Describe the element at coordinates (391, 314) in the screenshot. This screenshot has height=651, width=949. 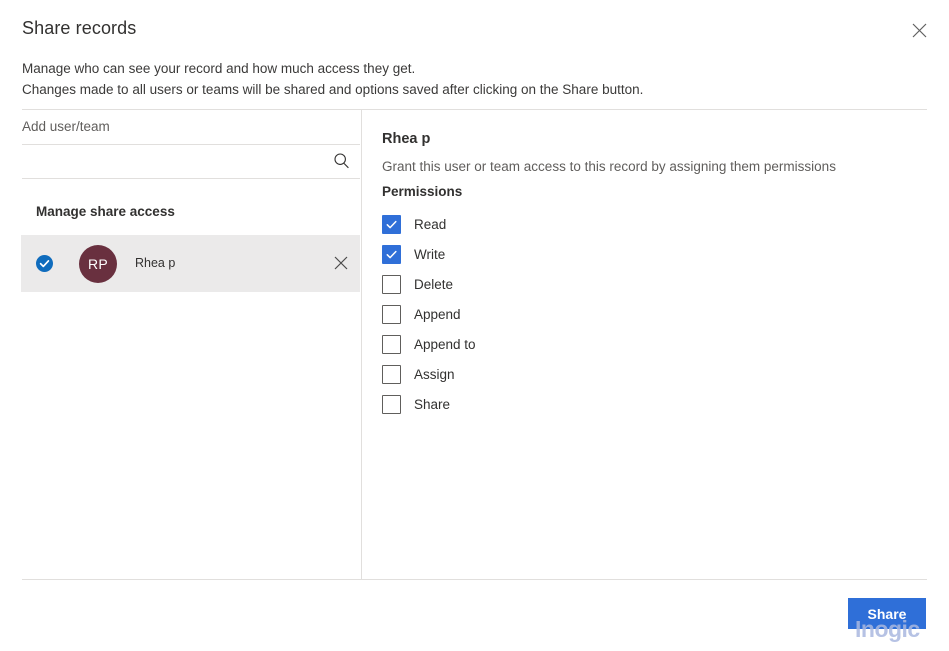
I see `checkbox-append` at that location.